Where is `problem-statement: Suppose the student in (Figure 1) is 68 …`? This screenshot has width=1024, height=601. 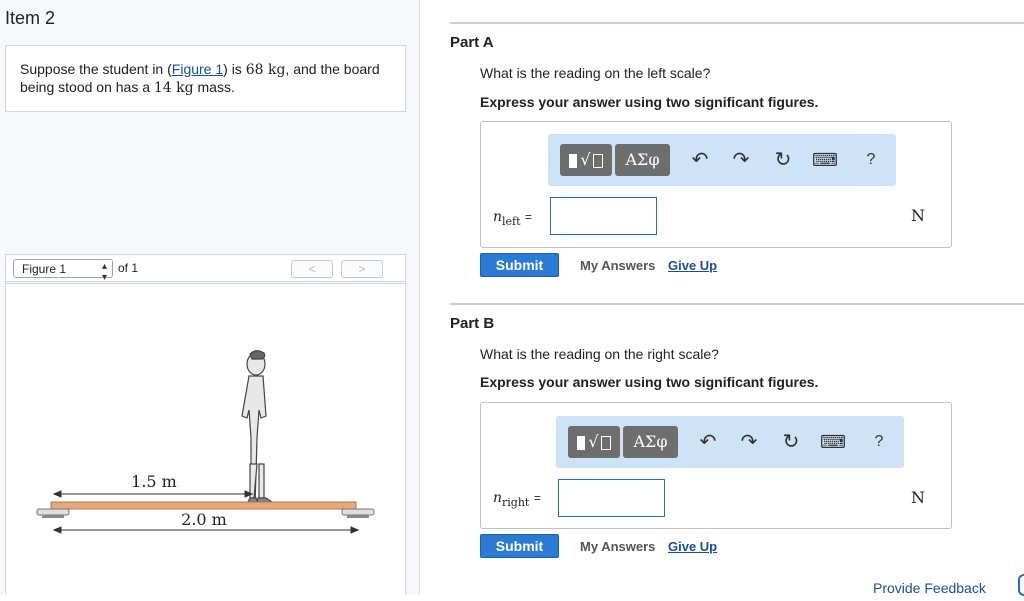 problem-statement: Suppose the student in (Figure 1) is 68 … is located at coordinates (205, 78).